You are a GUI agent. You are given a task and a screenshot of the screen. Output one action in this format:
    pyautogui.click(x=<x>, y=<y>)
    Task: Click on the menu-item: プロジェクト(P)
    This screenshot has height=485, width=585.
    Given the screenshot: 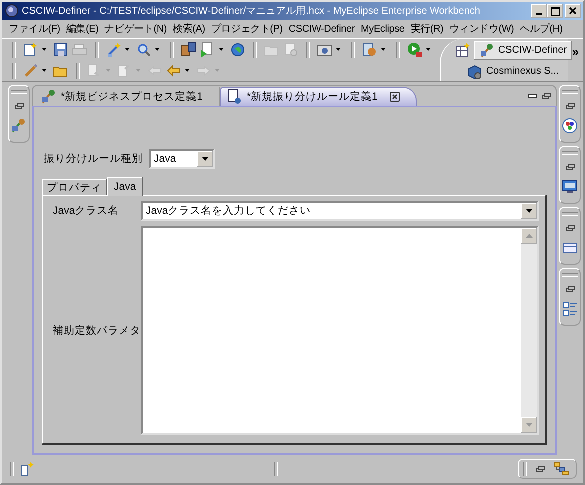 What is the action you would take?
    pyautogui.click(x=247, y=29)
    